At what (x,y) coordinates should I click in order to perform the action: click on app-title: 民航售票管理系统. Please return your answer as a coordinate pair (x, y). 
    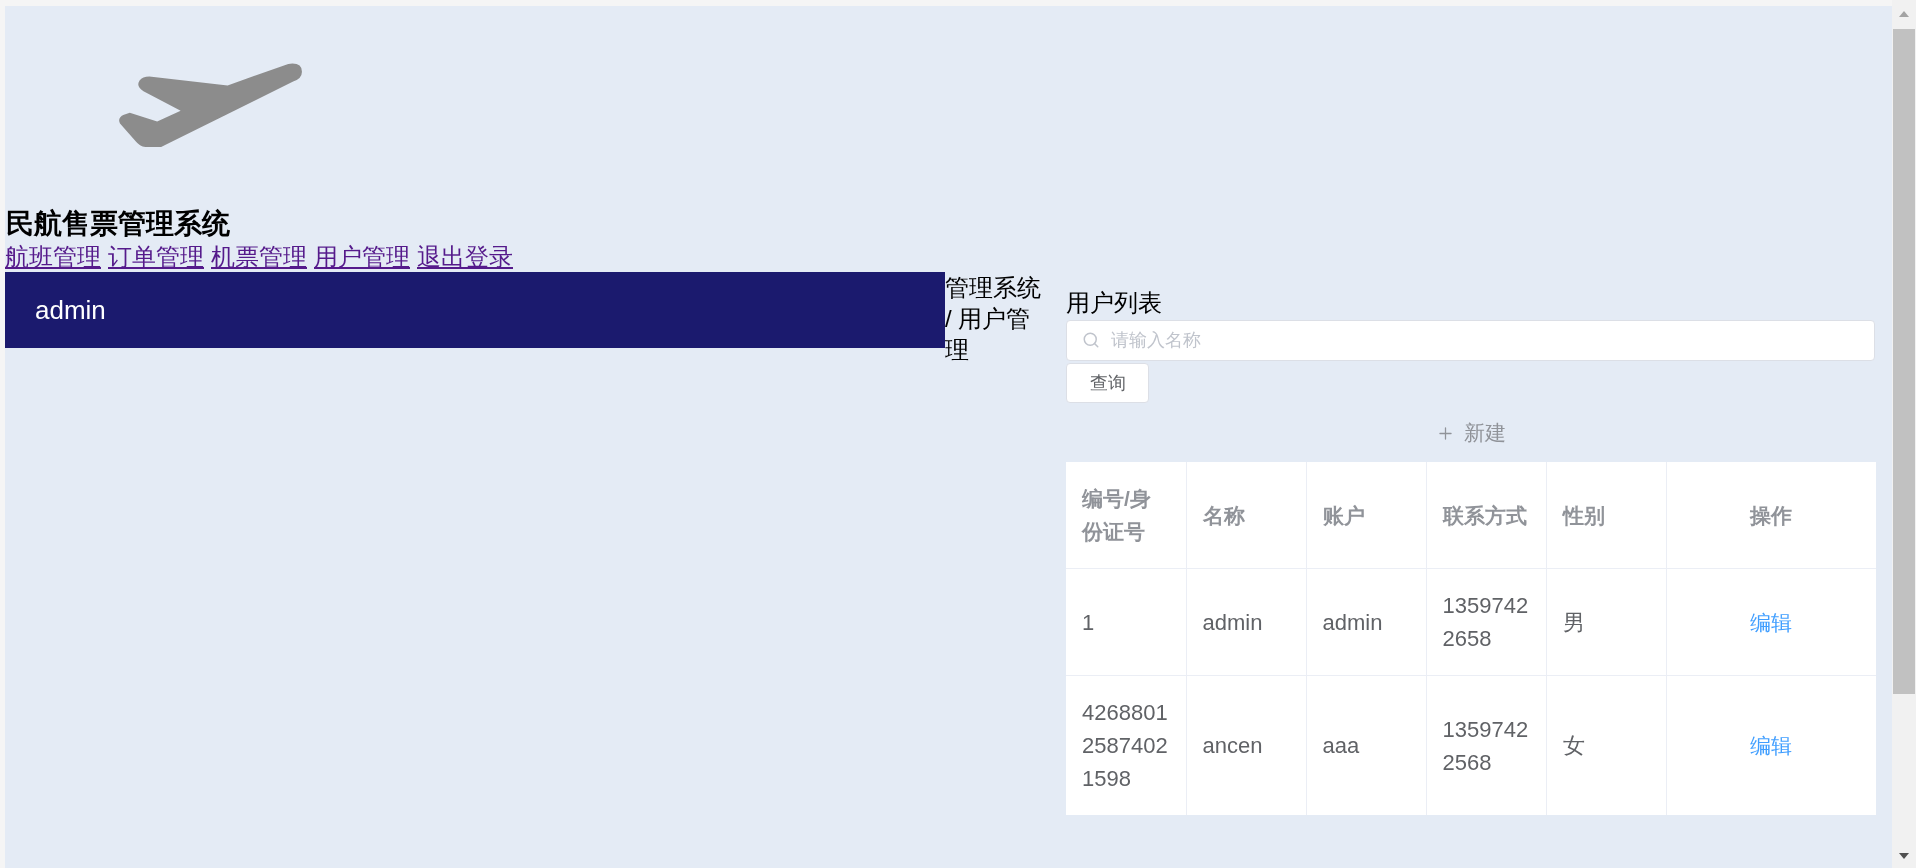
    Looking at the image, I should click on (118, 224).